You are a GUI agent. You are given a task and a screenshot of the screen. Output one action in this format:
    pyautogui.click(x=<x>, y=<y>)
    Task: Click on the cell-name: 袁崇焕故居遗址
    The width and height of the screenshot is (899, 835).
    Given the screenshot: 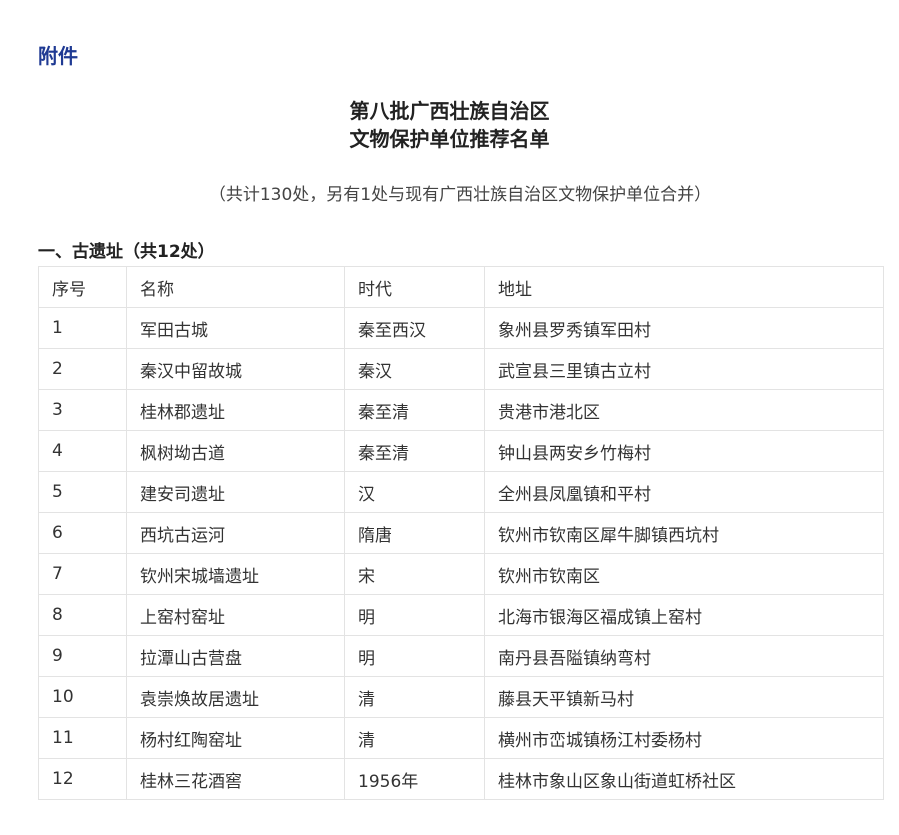 What is the action you would take?
    pyautogui.click(x=235, y=697)
    